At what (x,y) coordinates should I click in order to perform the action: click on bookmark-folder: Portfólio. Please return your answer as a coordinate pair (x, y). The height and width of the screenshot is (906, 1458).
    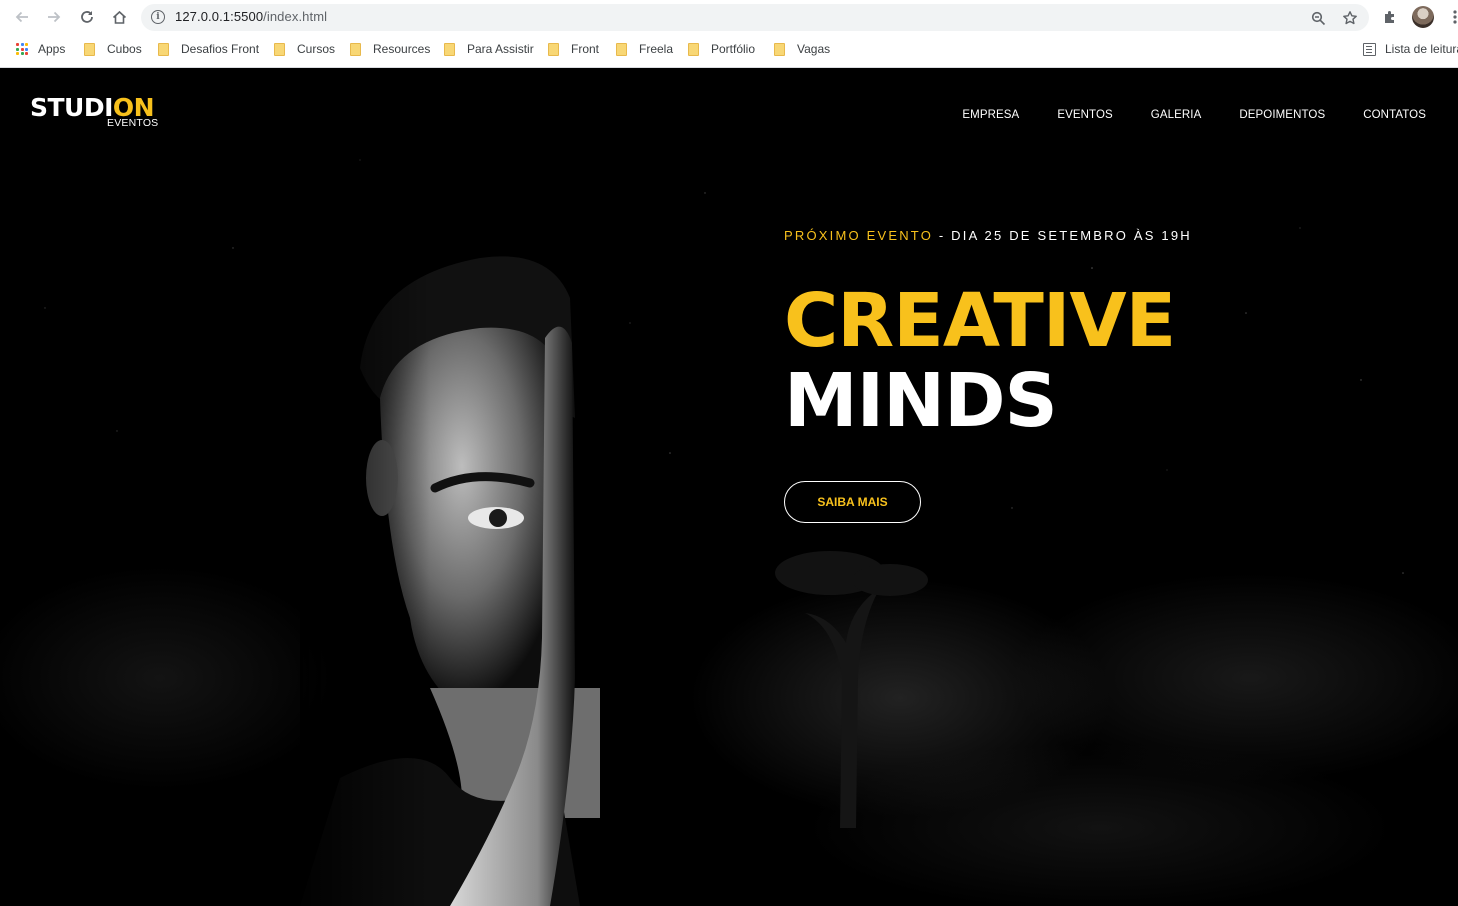
    Looking at the image, I should click on (721, 49).